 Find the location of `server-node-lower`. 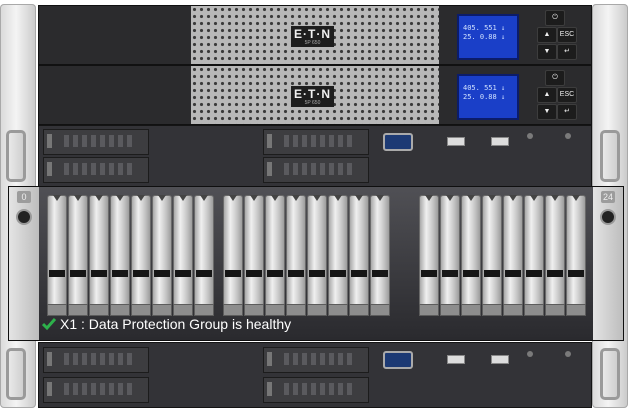

server-node-lower is located at coordinates (315, 375).